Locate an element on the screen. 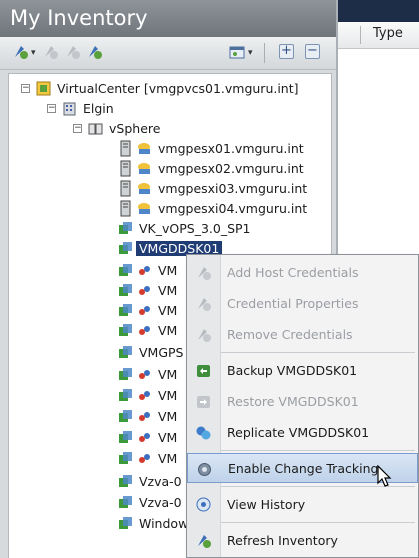 The height and width of the screenshot is (558, 419). menu-item-restore: Restore VMGDDSK01 is located at coordinates (302, 401).